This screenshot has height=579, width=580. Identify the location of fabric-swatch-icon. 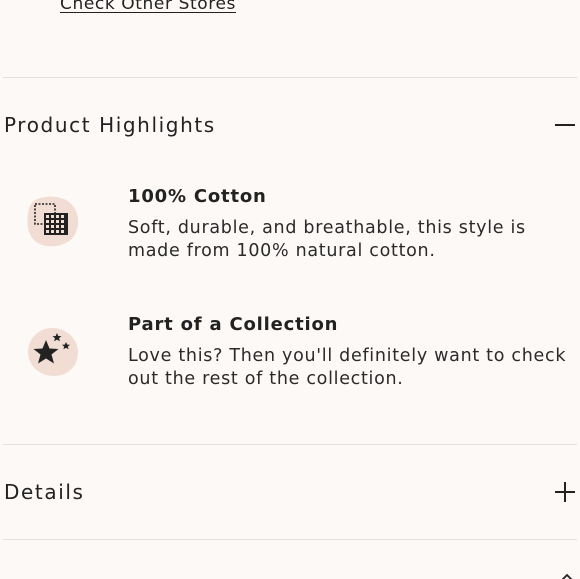
(52, 220).